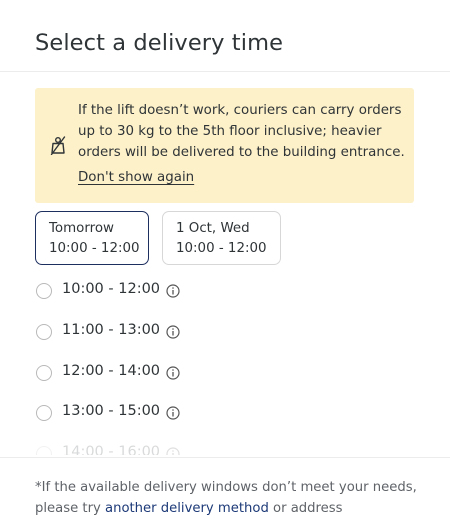  What do you see at coordinates (92, 238) in the screenshot?
I see `date-tab-tomorrow: Tomorrow 10:00 - 12:00` at bounding box center [92, 238].